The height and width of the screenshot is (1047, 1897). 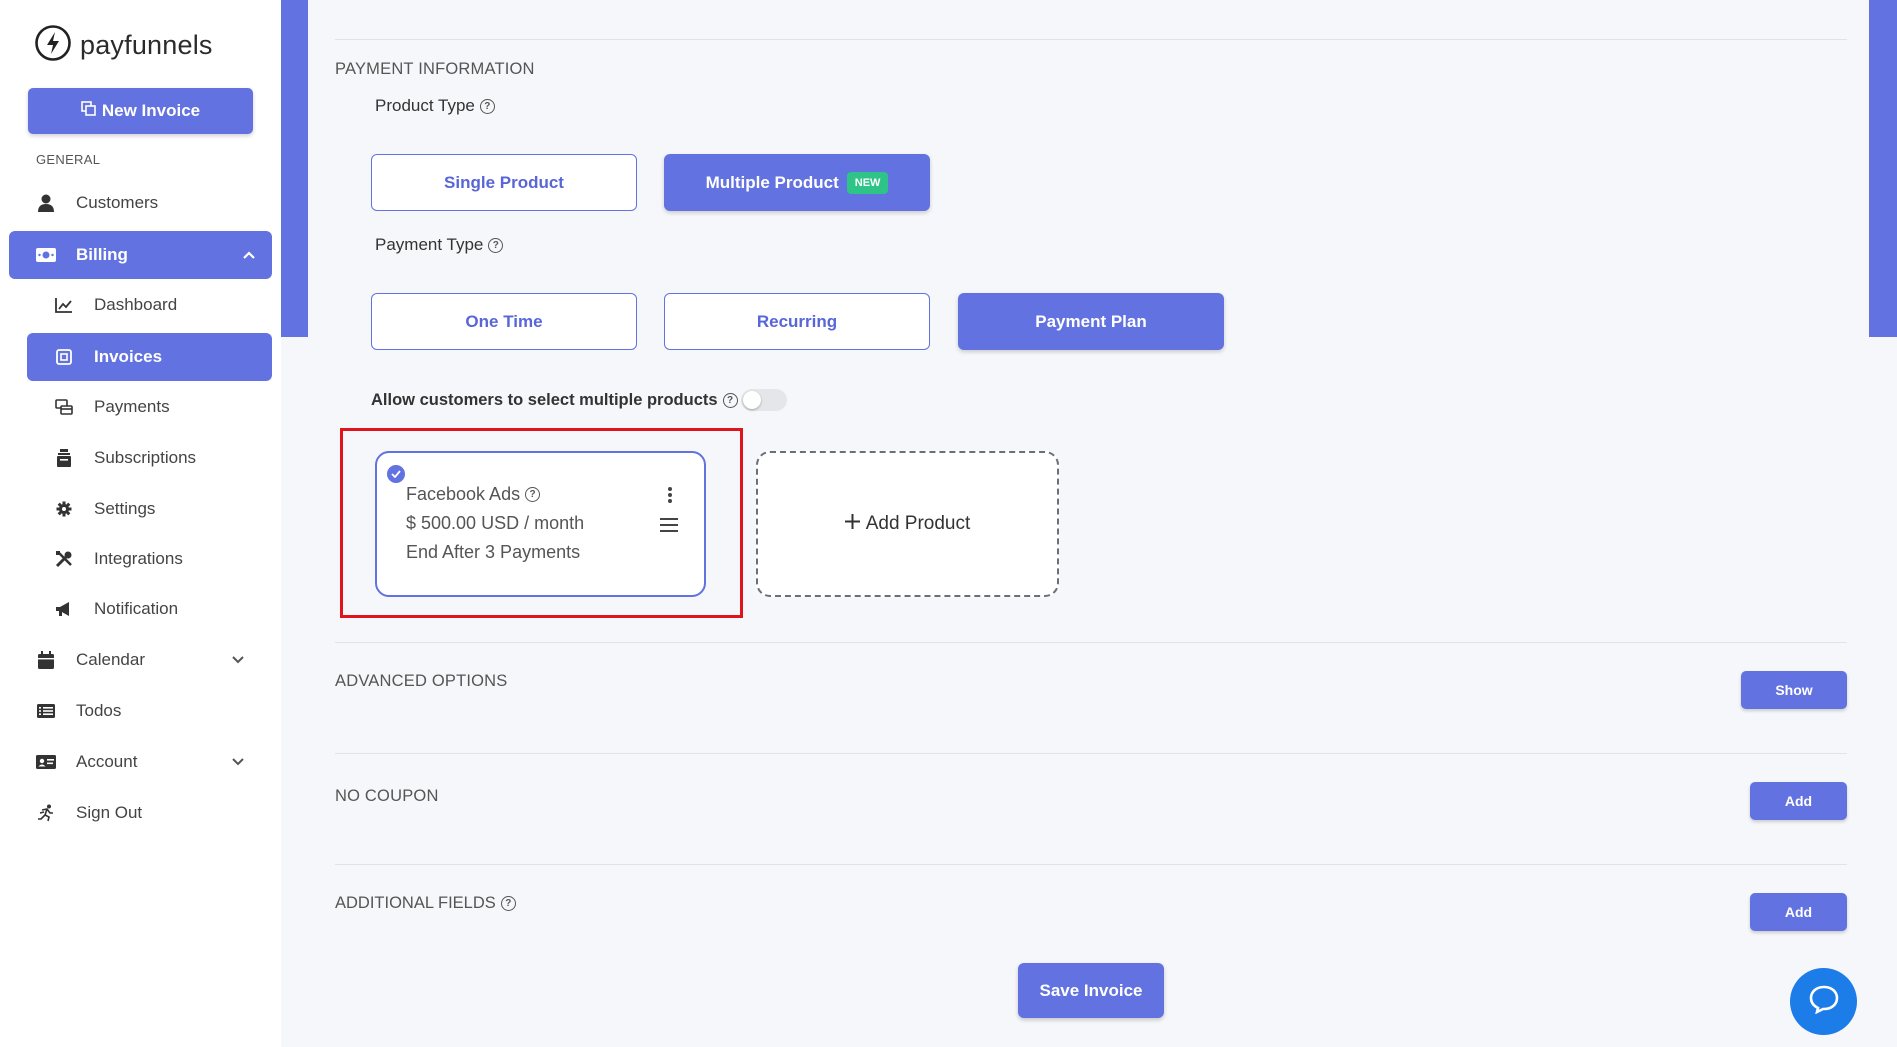 What do you see at coordinates (46, 813) in the screenshot?
I see `running-person-icon` at bounding box center [46, 813].